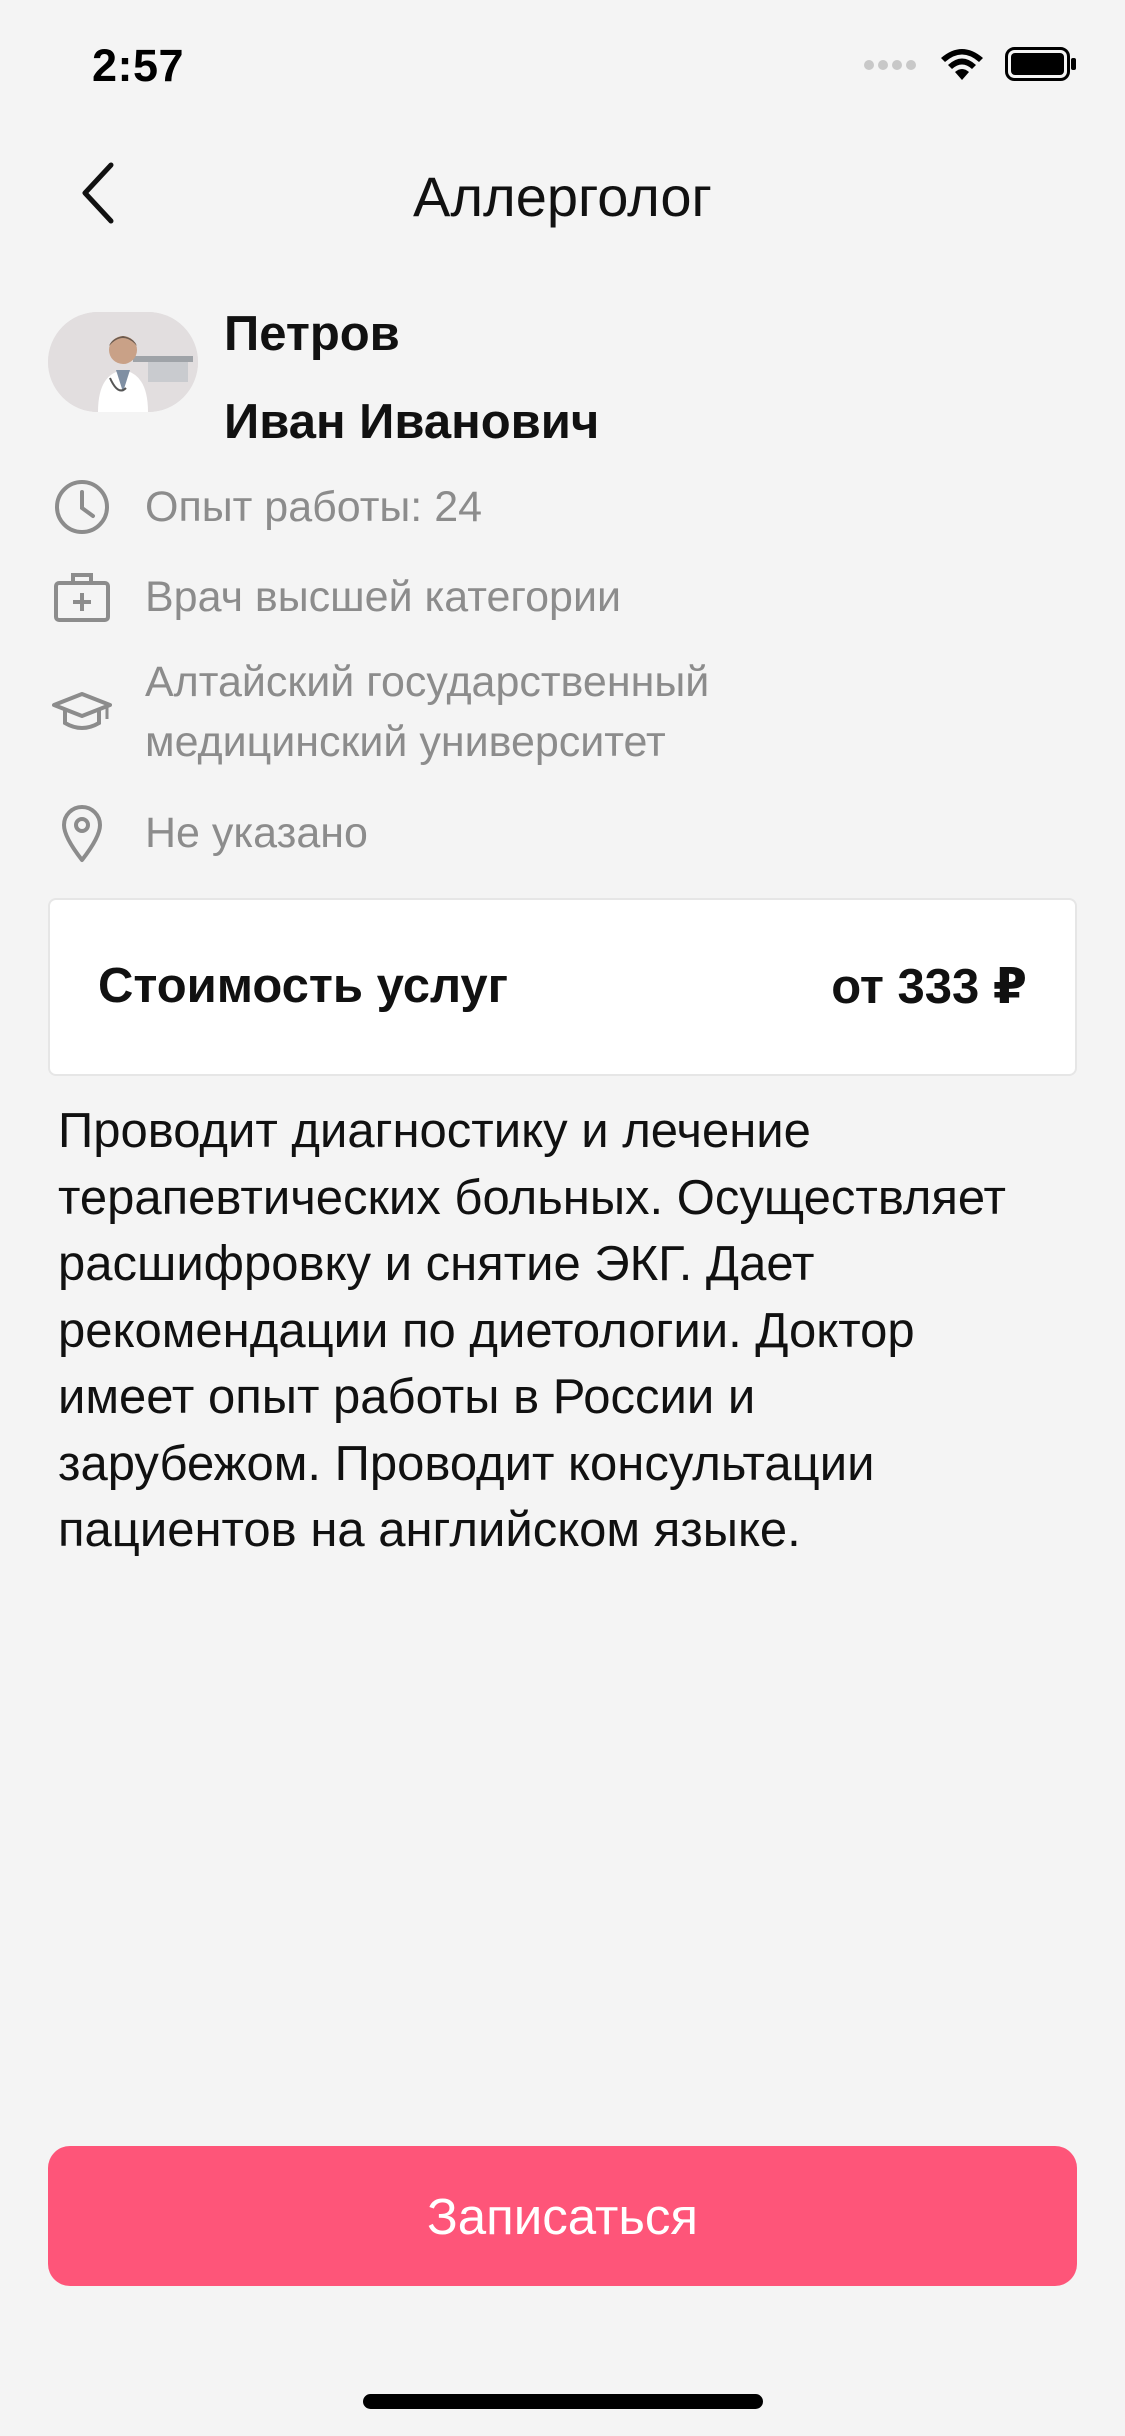 This screenshot has height=2436, width=1125. I want to click on doctor-header: Петров Иван Иванович, so click(563, 378).